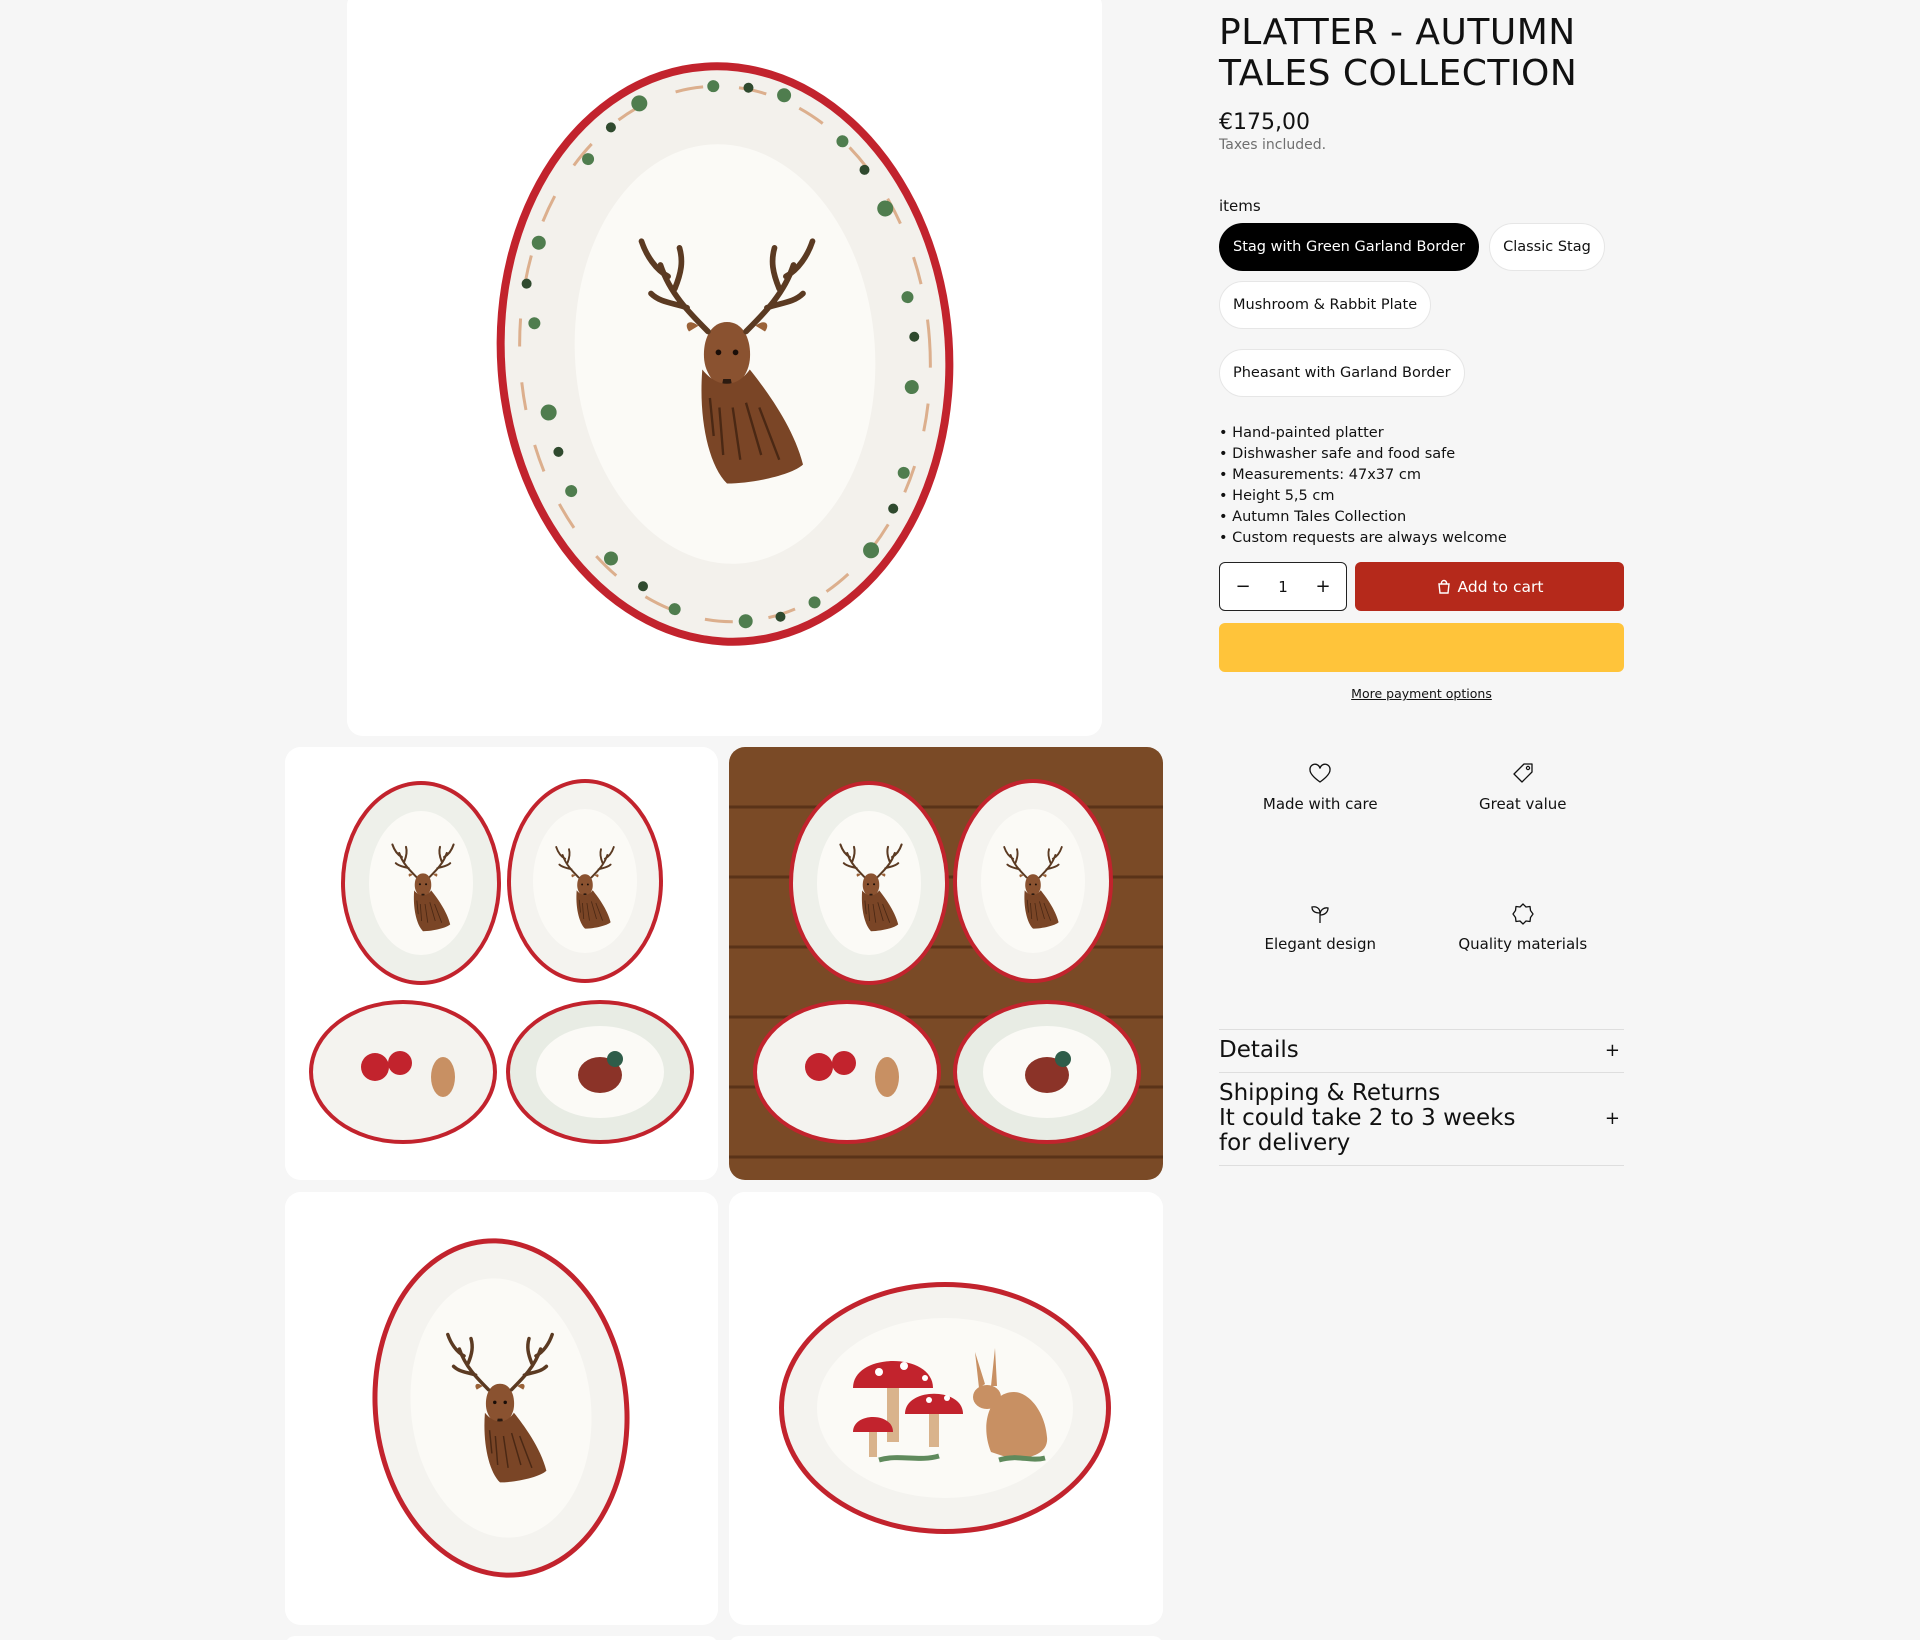  I want to click on product-image-set-white, so click(501, 963).